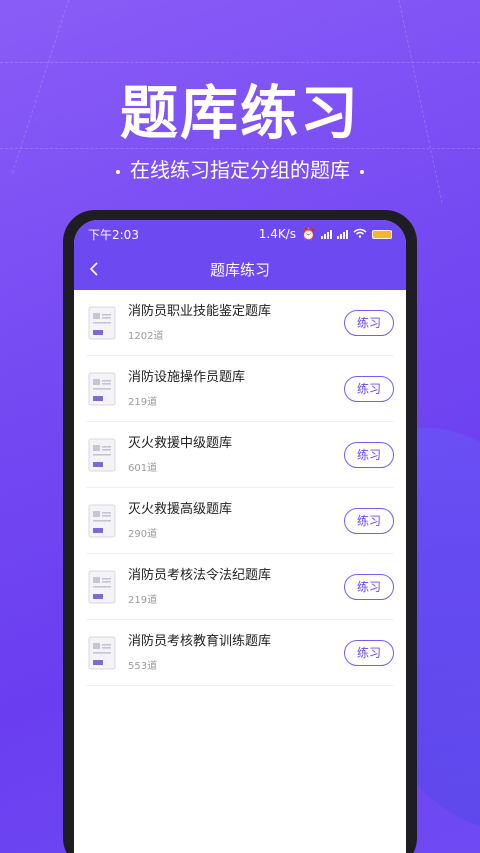 Image resolution: width=480 pixels, height=853 pixels. What do you see at coordinates (236, 520) in the screenshot?
I see `item-info: 灭火救援高级题库 290道` at bounding box center [236, 520].